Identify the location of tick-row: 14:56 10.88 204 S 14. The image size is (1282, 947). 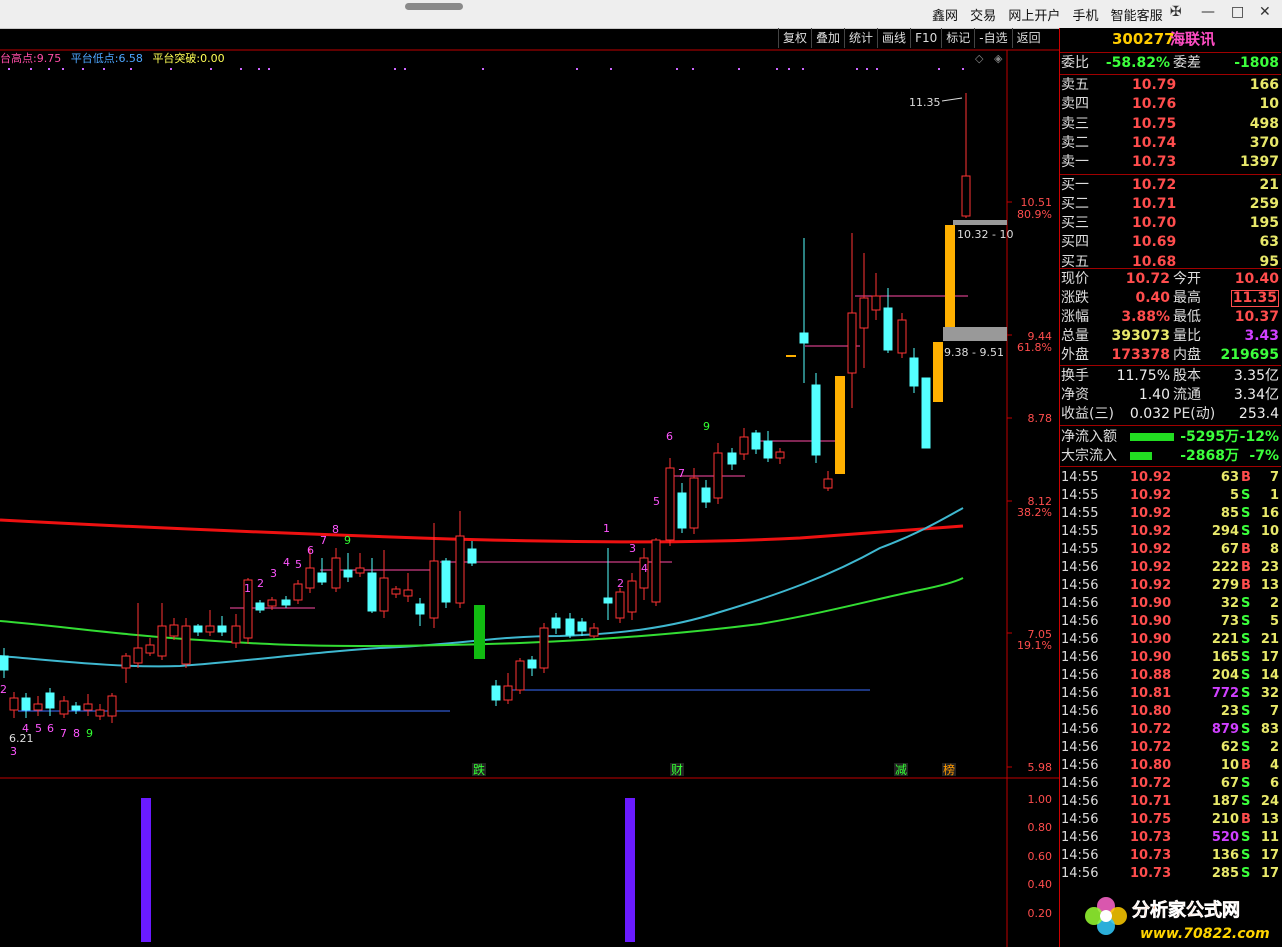
(1170, 676).